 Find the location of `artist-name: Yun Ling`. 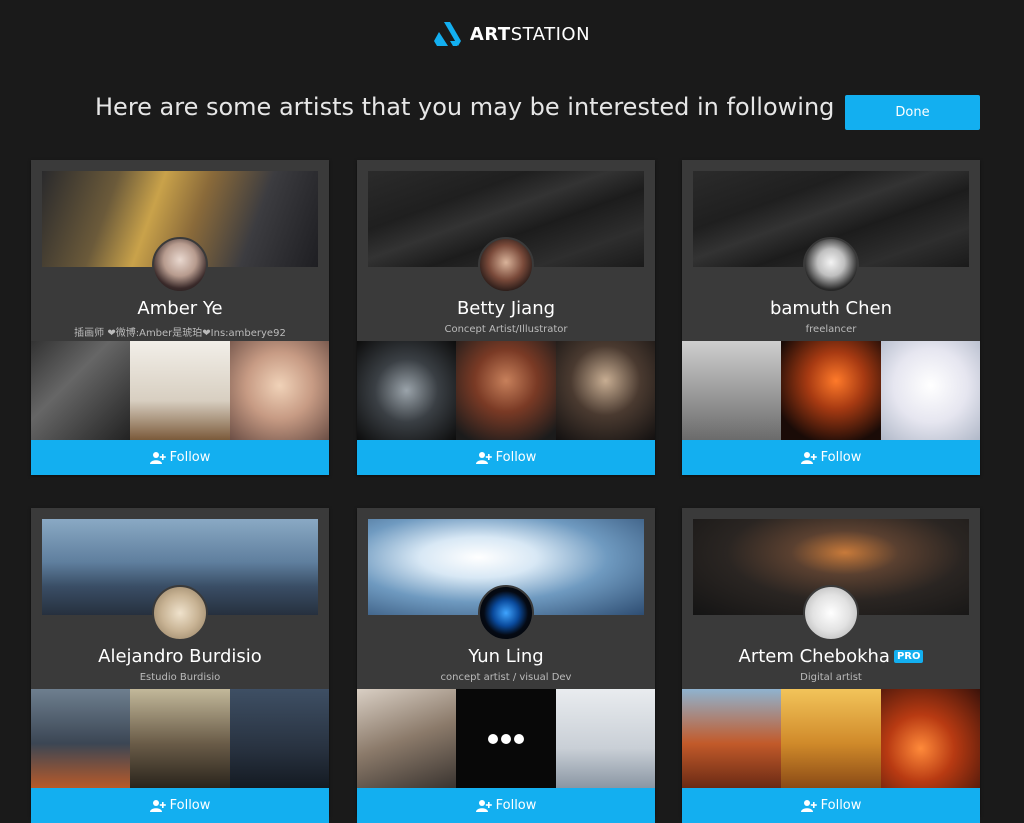

artist-name: Yun Ling is located at coordinates (506, 656).